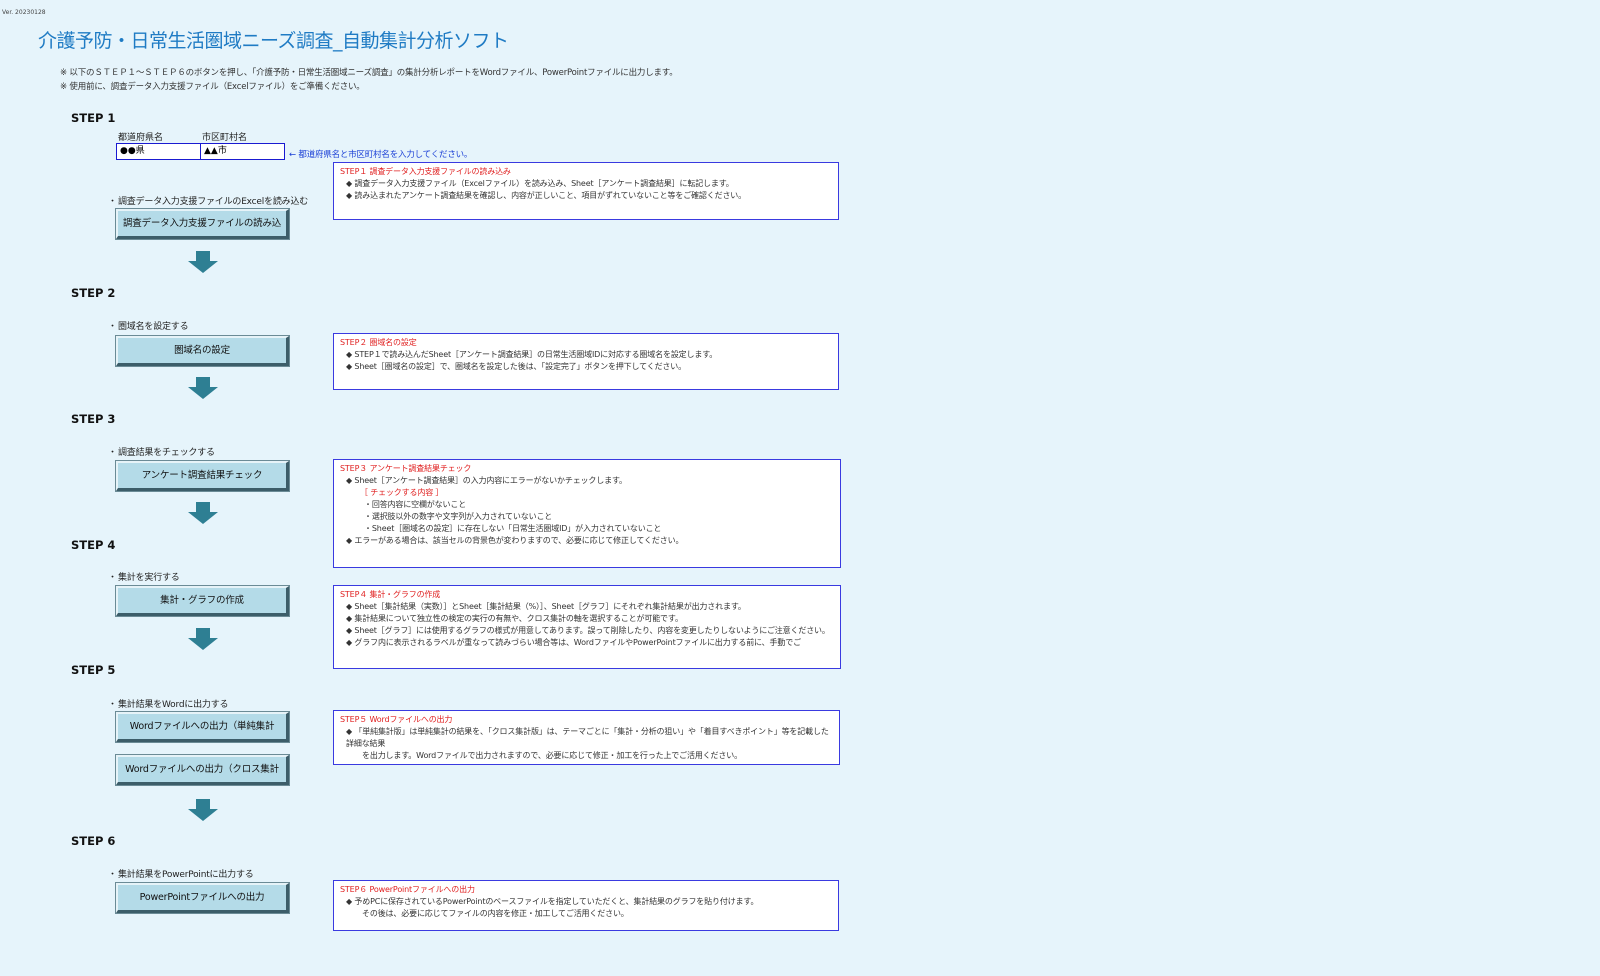 The width and height of the screenshot is (1600, 976). I want to click on city-label: 市区町村名, so click(225, 138).